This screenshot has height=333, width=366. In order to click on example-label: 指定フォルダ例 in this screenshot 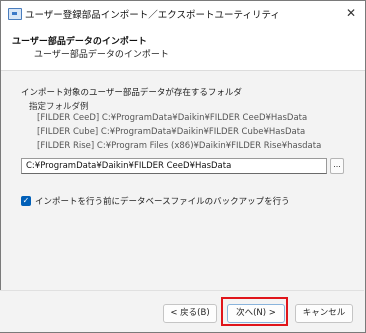, I will do `click(59, 107)`.